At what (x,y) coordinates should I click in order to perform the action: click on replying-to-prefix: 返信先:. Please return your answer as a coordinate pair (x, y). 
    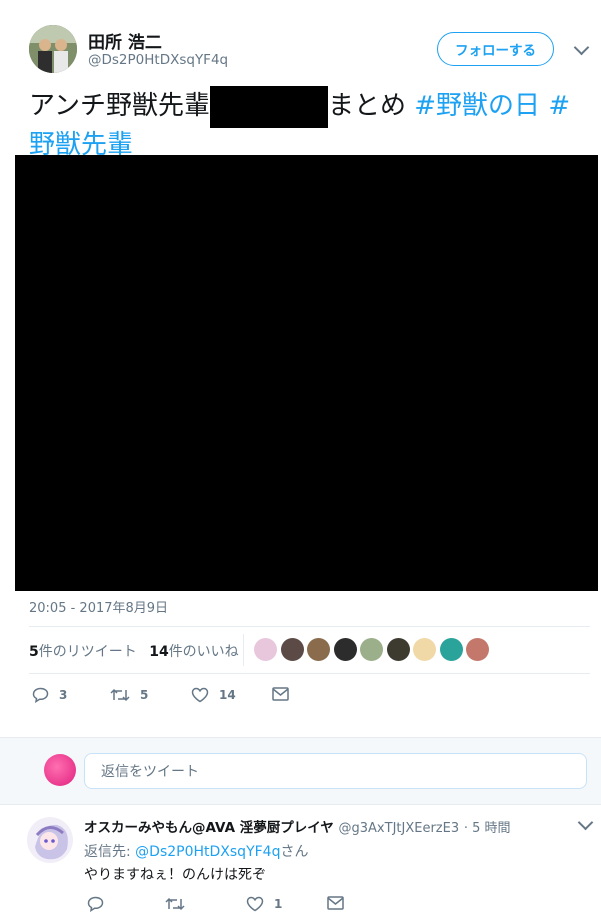
    Looking at the image, I should click on (107, 852).